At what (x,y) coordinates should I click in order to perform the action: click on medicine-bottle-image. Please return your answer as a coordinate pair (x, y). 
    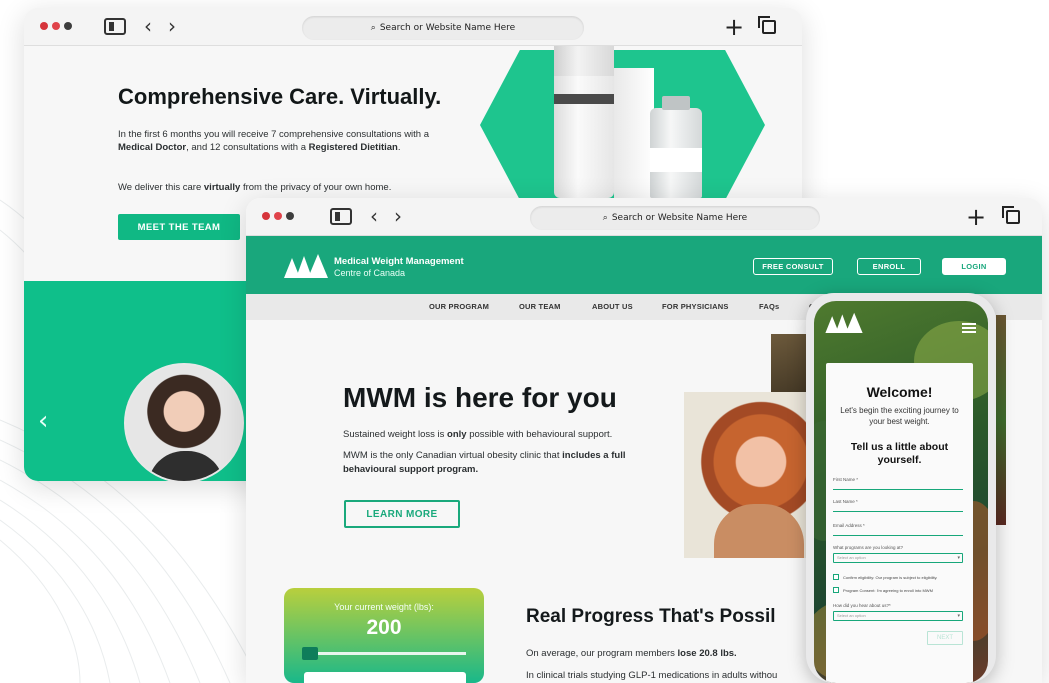
    Looking at the image, I should click on (584, 122).